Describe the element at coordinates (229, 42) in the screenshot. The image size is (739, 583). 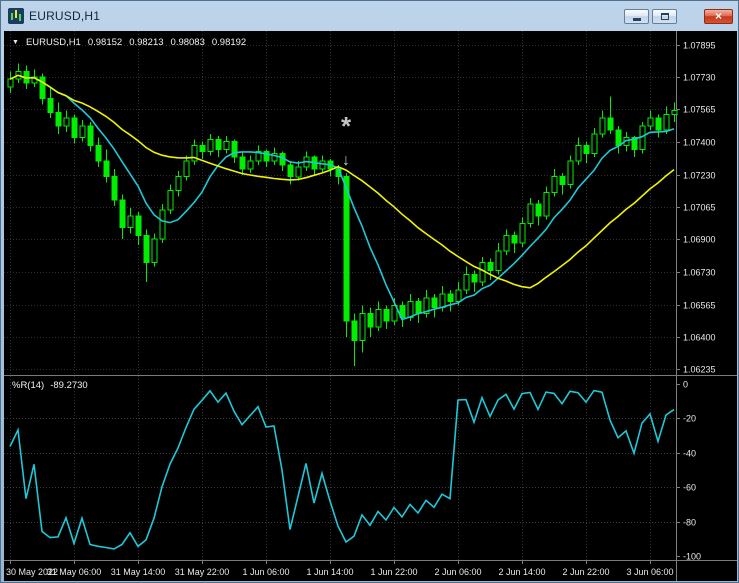
I see `ohlc-close: 0.98192` at that location.